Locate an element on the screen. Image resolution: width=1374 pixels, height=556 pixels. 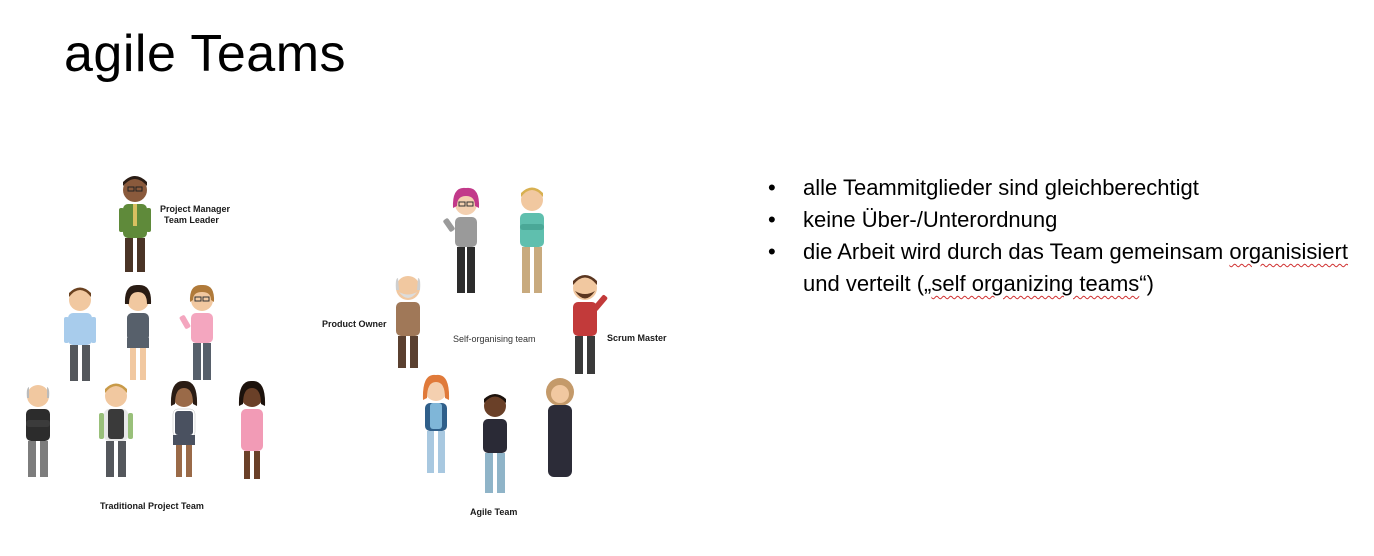
label-self-organising-team: Self-organising team is located at coordinates (494, 339).